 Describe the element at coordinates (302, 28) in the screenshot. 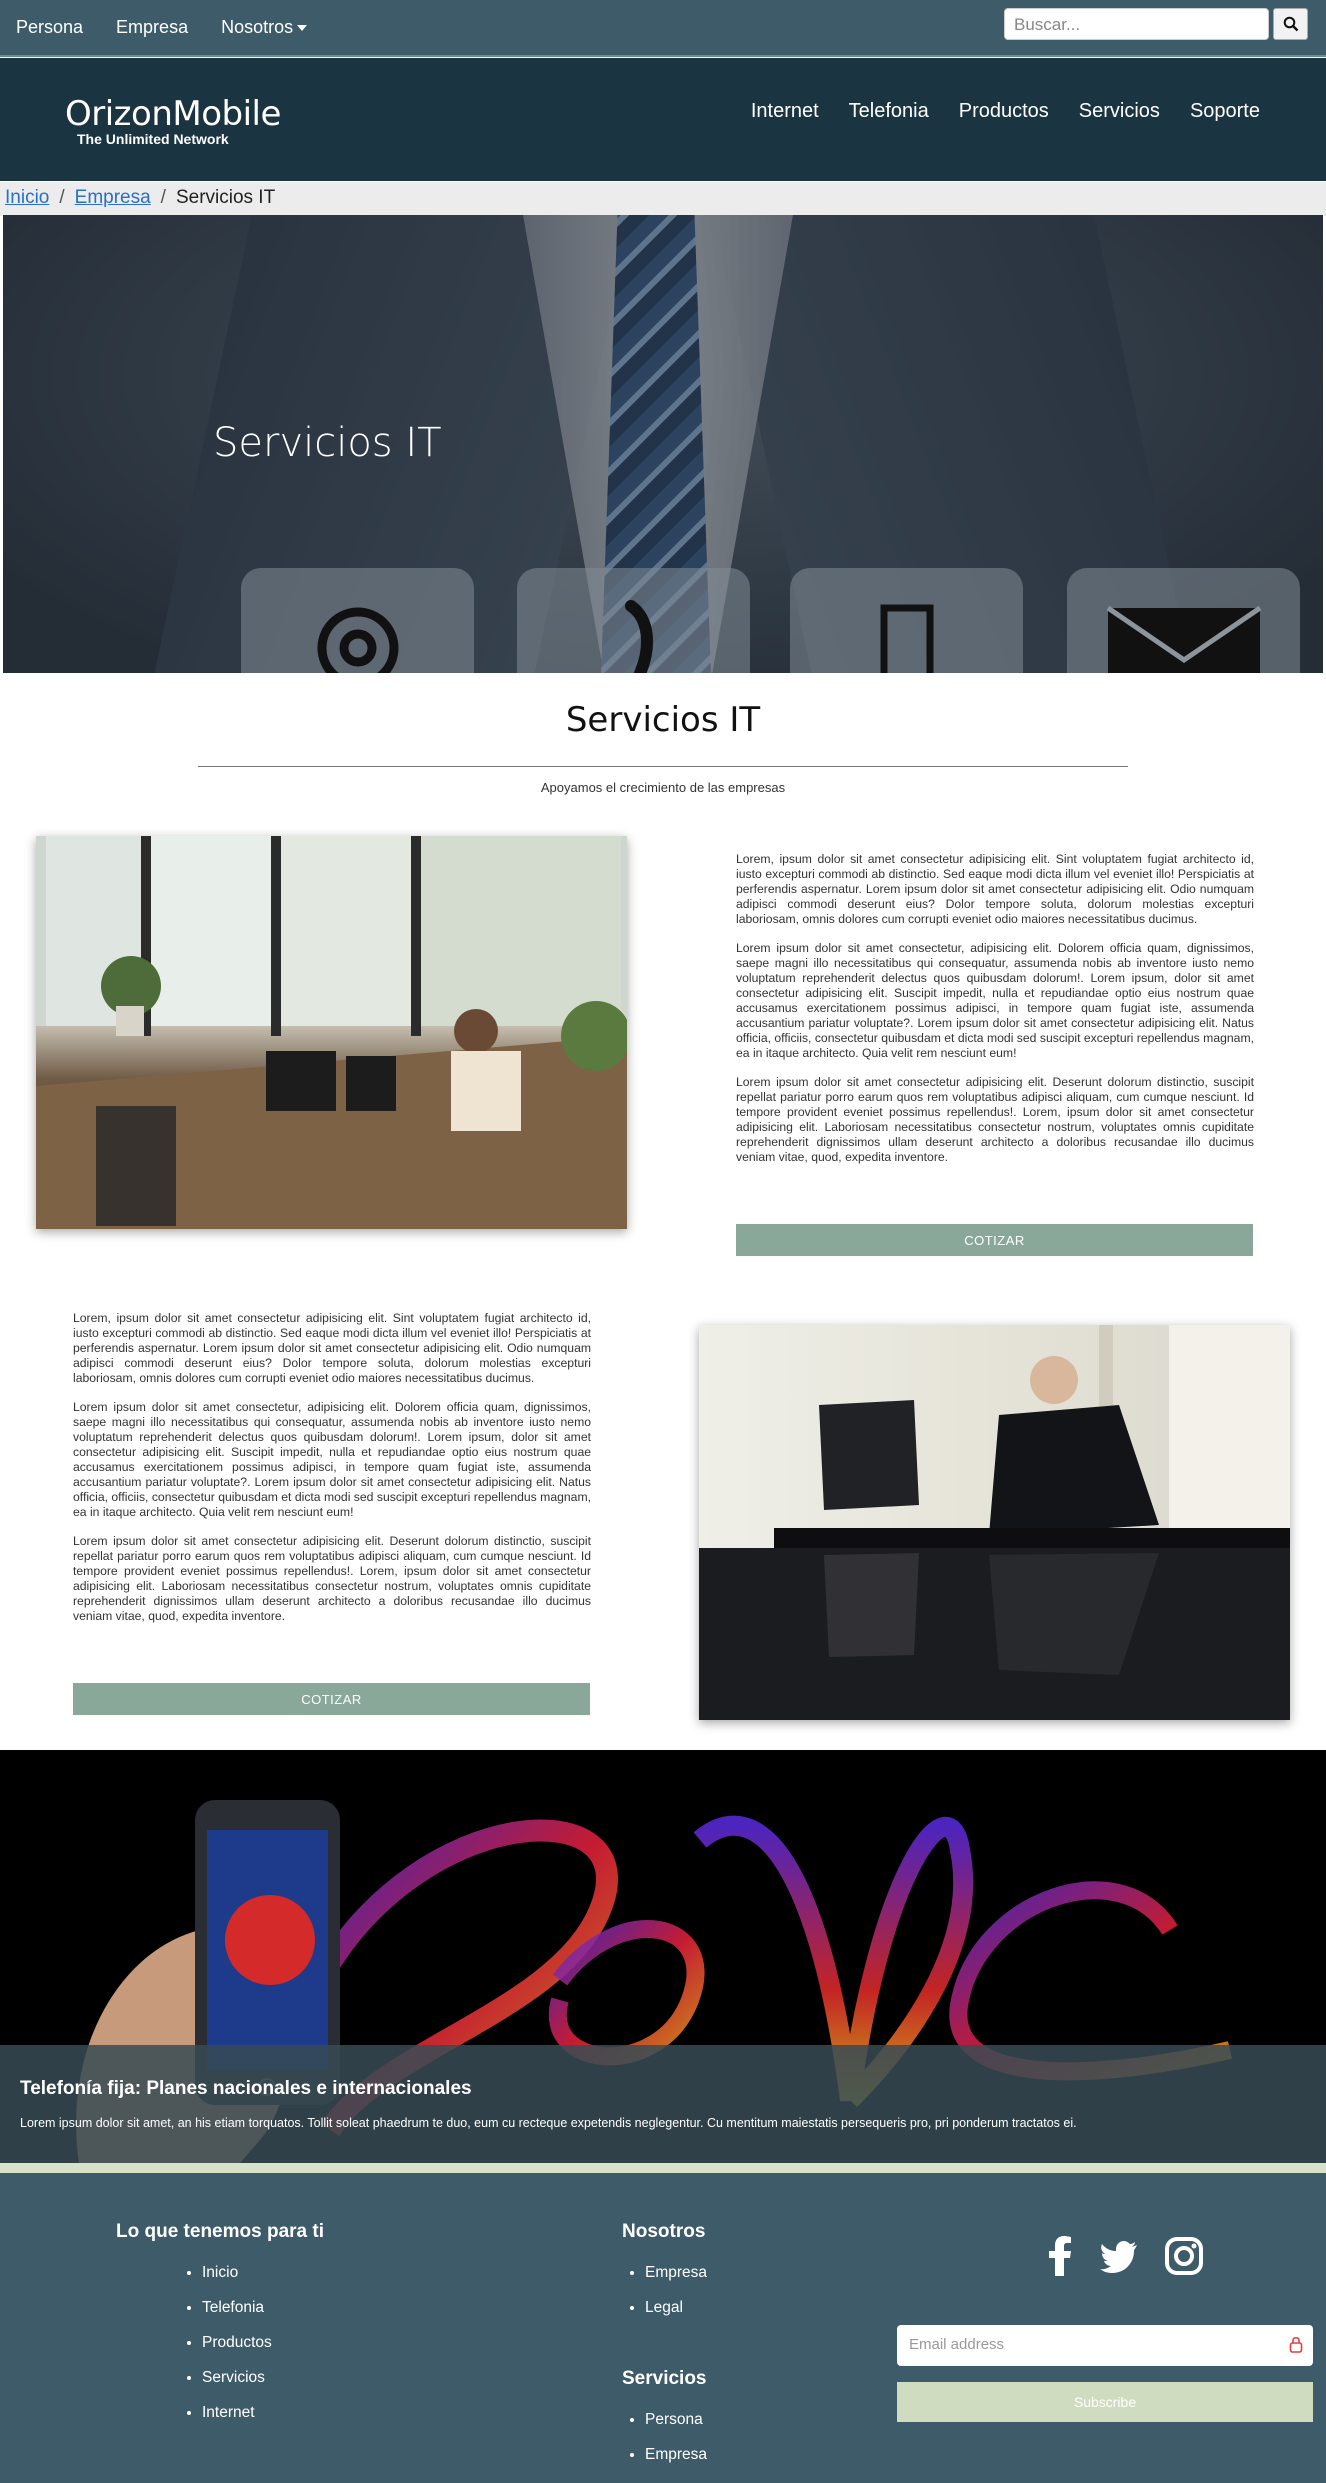

I see `caret-down-icon` at that location.